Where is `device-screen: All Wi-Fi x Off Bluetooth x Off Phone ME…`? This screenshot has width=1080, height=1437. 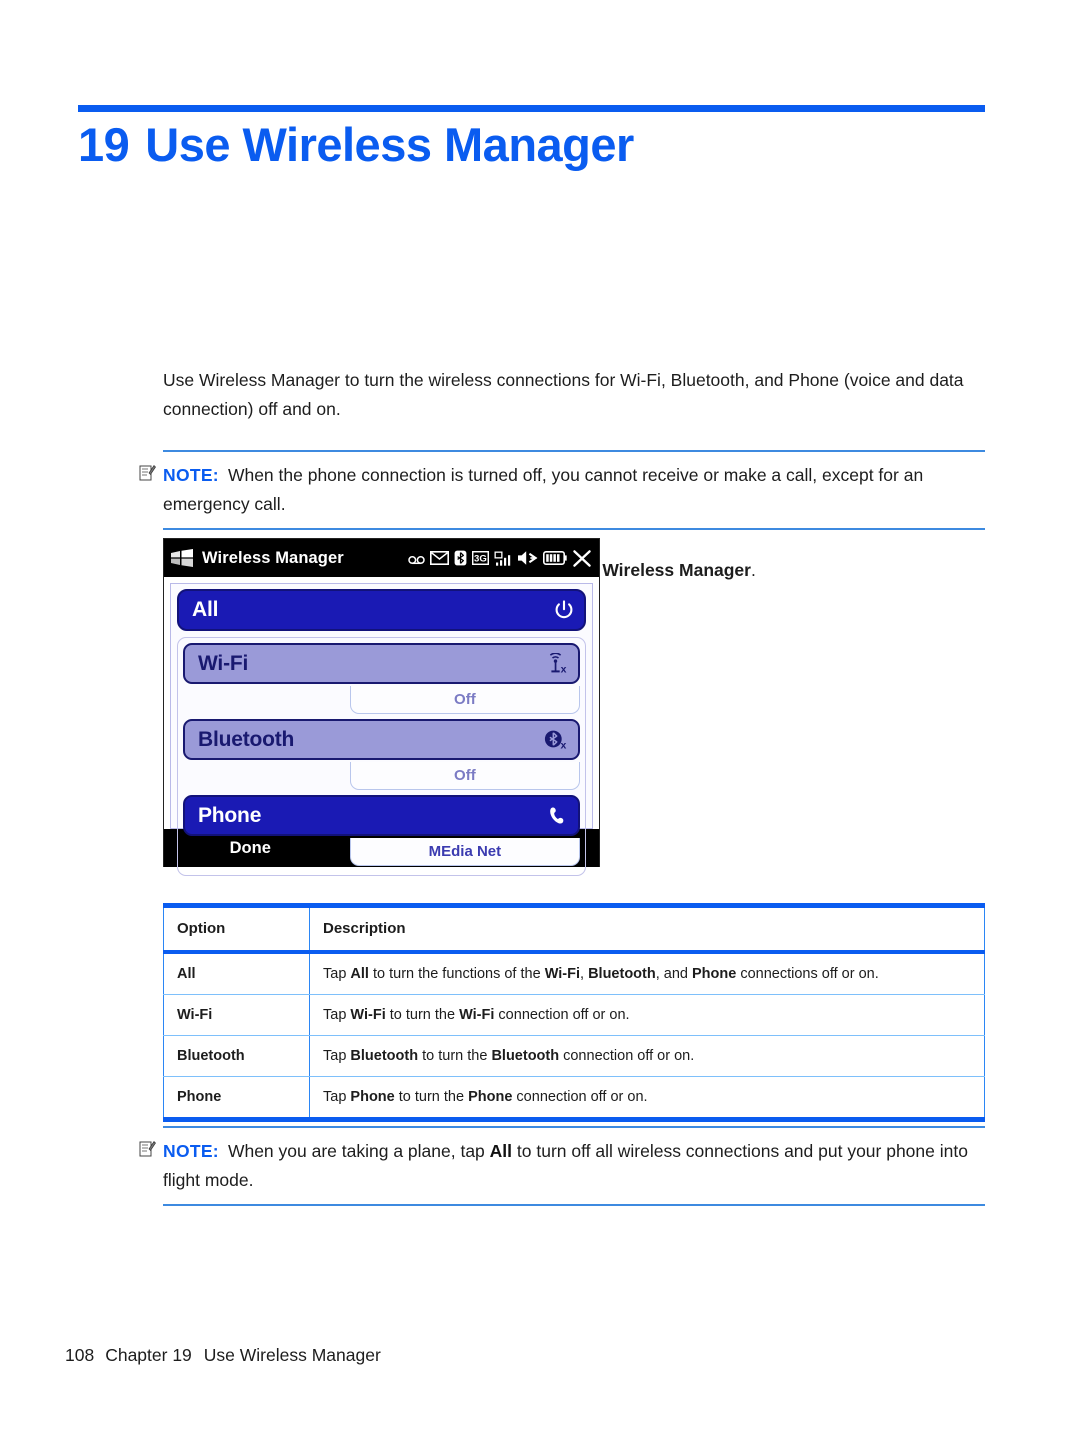
device-screen: All Wi-Fi x Off Bluetooth x Off Phone ME… is located at coordinates (381, 726).